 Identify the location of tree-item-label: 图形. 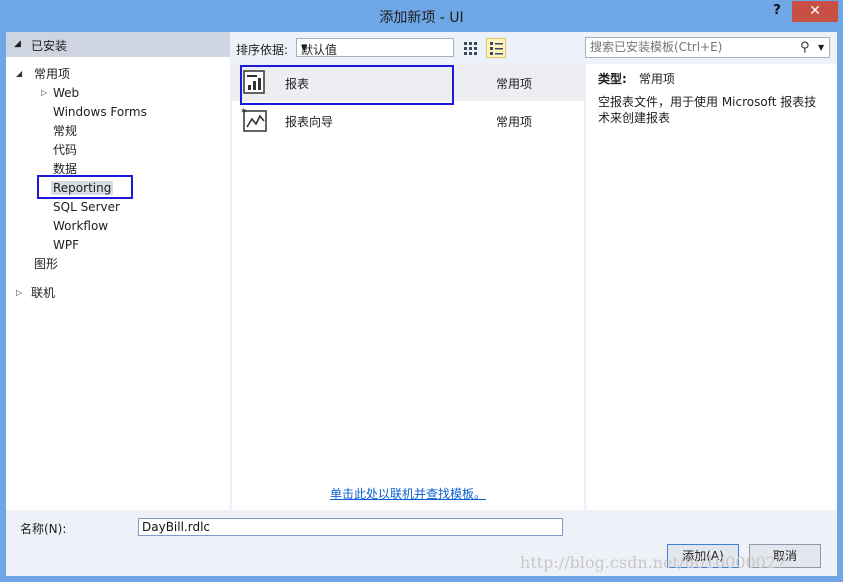
(46, 264).